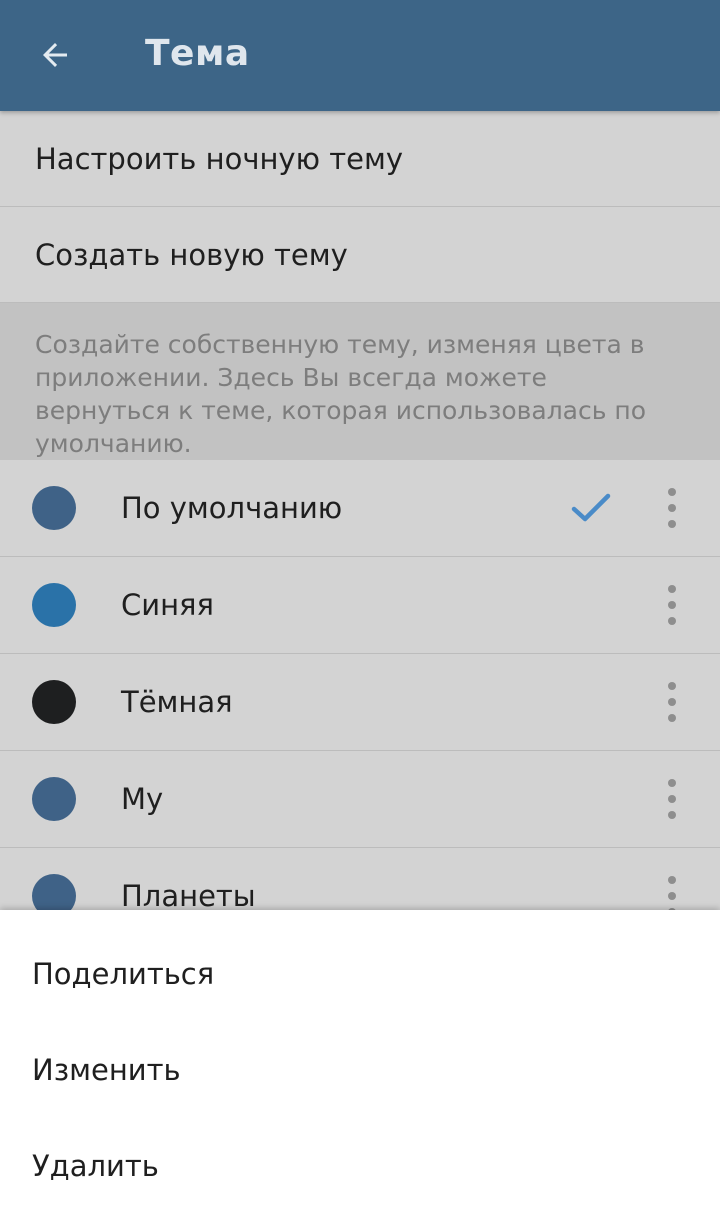  Describe the element at coordinates (197, 53) in the screenshot. I see `page-title: Тема` at that location.